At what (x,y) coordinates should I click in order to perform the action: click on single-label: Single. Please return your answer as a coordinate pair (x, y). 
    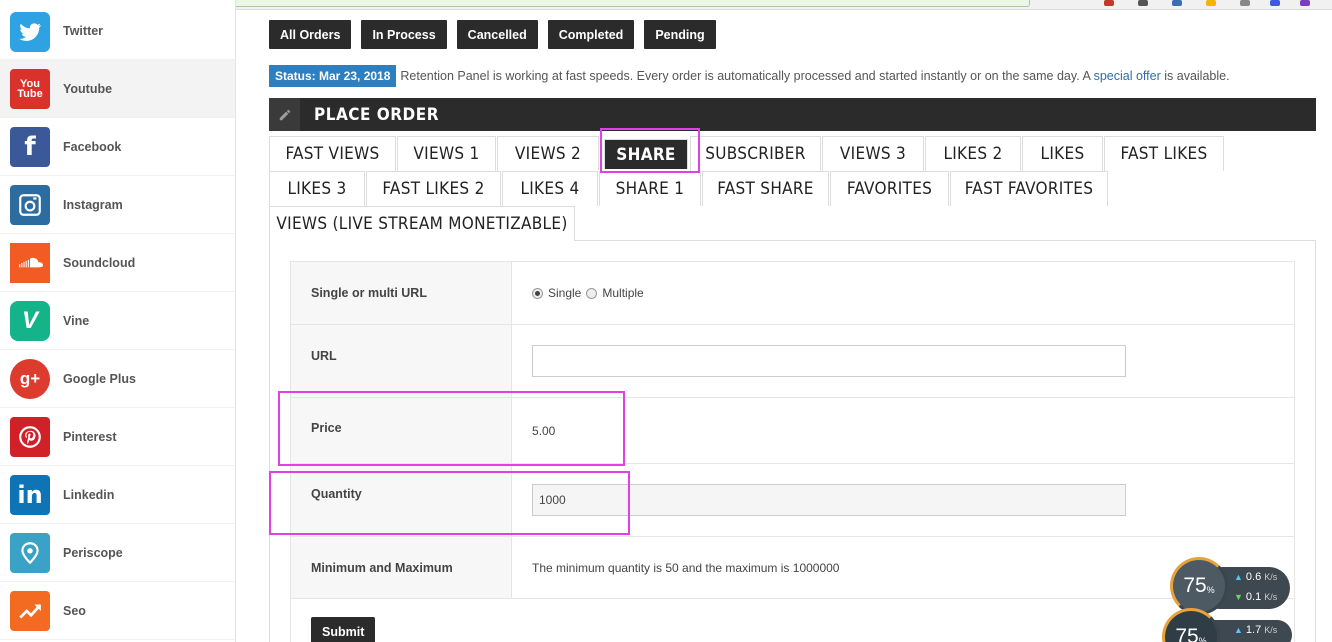
    Looking at the image, I should click on (565, 293).